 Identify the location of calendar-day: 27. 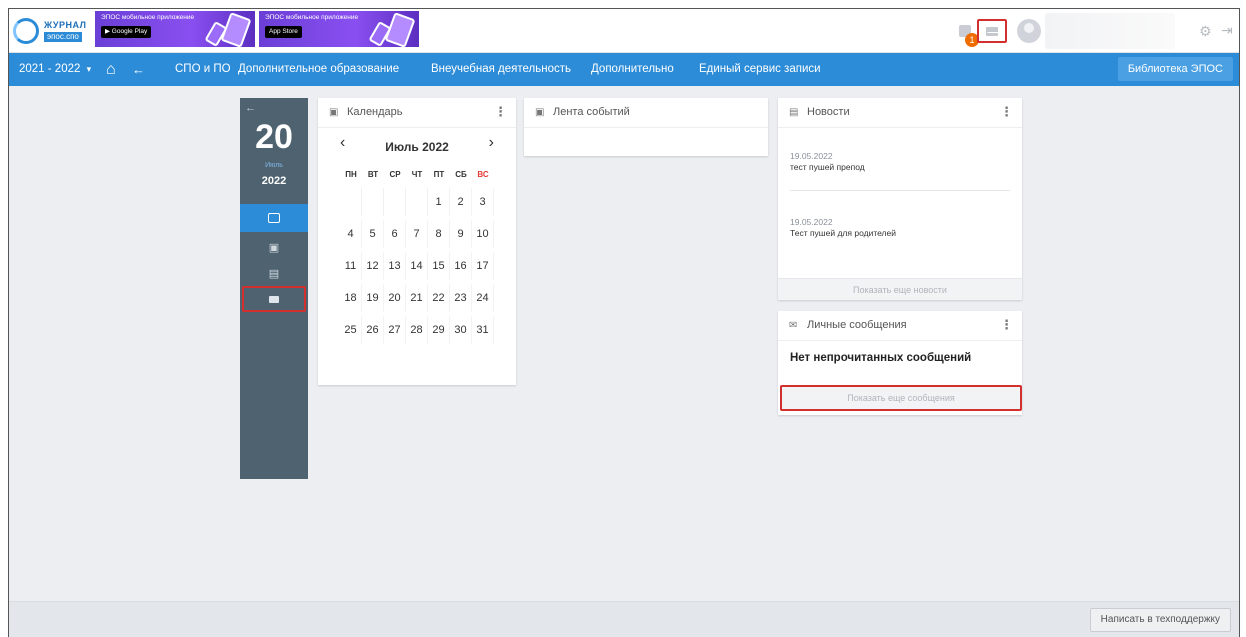
(395, 330).